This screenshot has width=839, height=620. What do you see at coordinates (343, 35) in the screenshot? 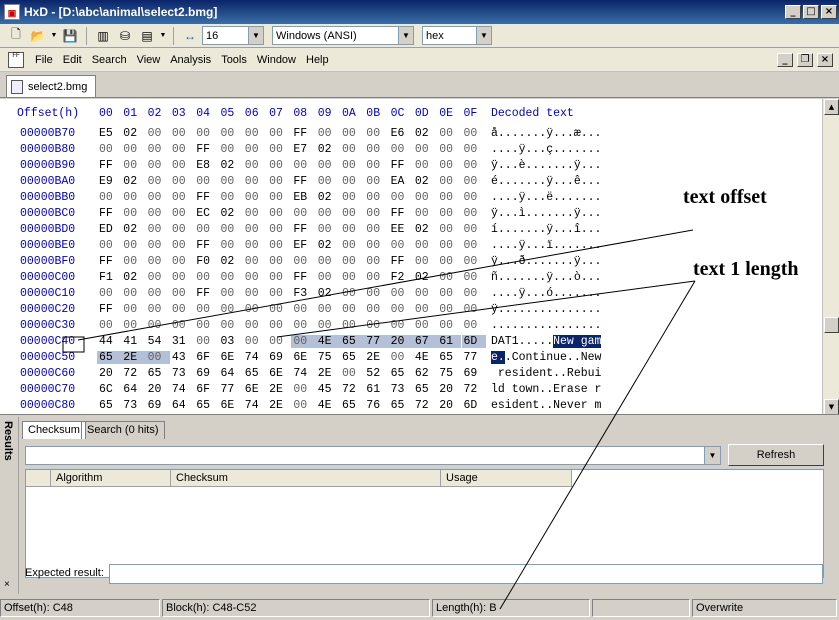
I see `charset-select: Windows (ANSI) ▼` at bounding box center [343, 35].